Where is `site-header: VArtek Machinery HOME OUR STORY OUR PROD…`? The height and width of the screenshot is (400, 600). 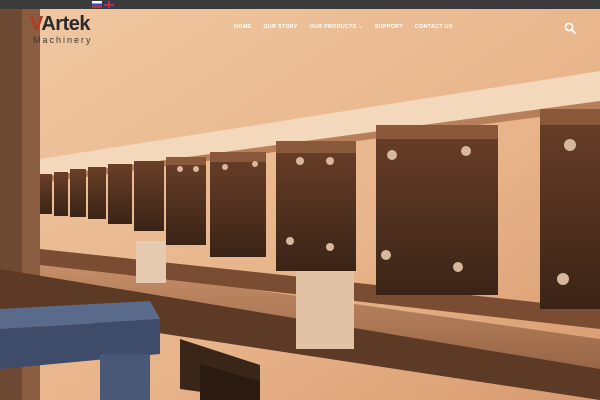
site-header: VArtek Machinery HOME OUR STORY OUR PROD… is located at coordinates (300, 29).